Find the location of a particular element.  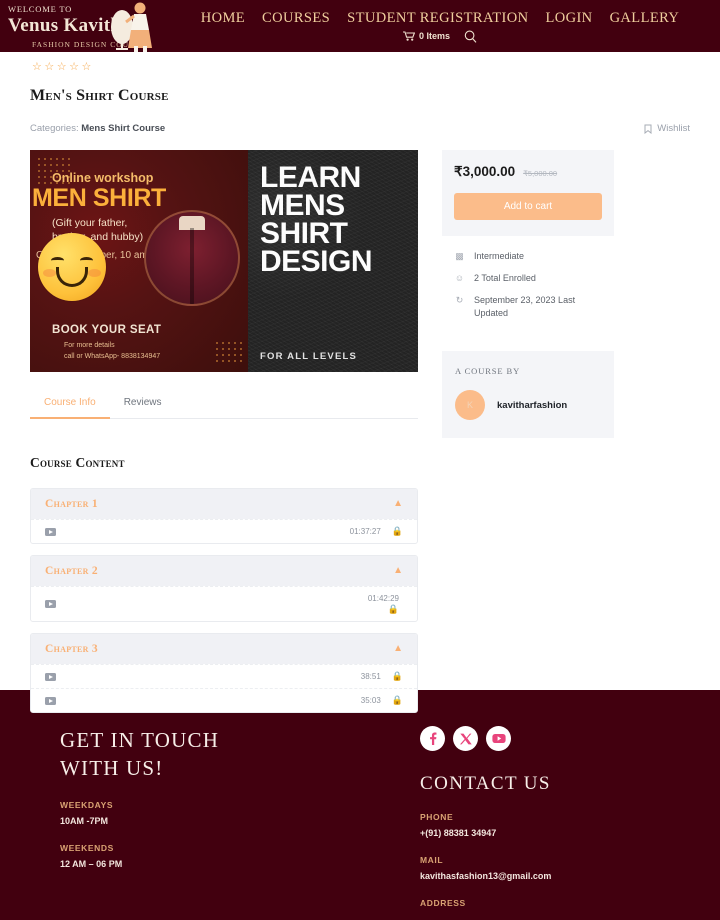

refresh-icon: ↻ is located at coordinates (459, 300).